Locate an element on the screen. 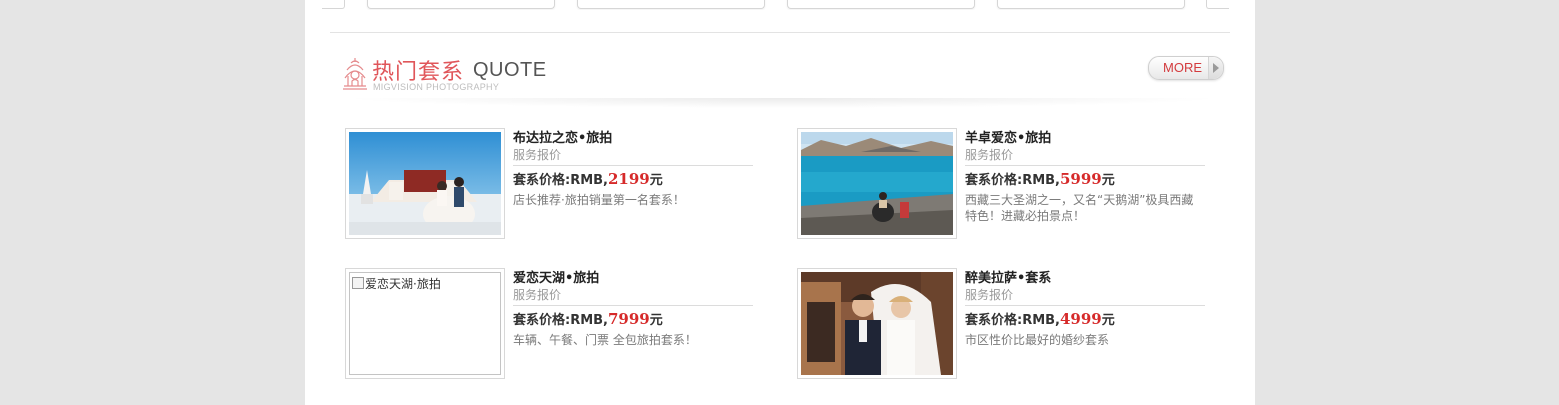 The height and width of the screenshot is (405, 1559). package-name: 爱恋天湖•旅拍 is located at coordinates (633, 278).